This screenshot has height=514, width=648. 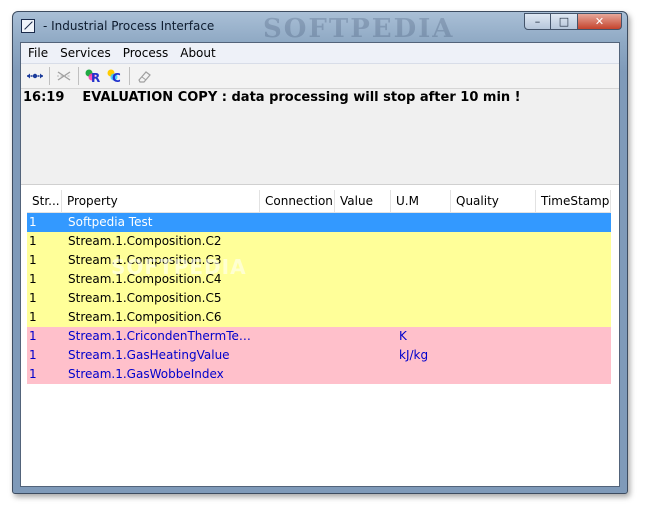 I want to click on erase-button, so click(x=144, y=76).